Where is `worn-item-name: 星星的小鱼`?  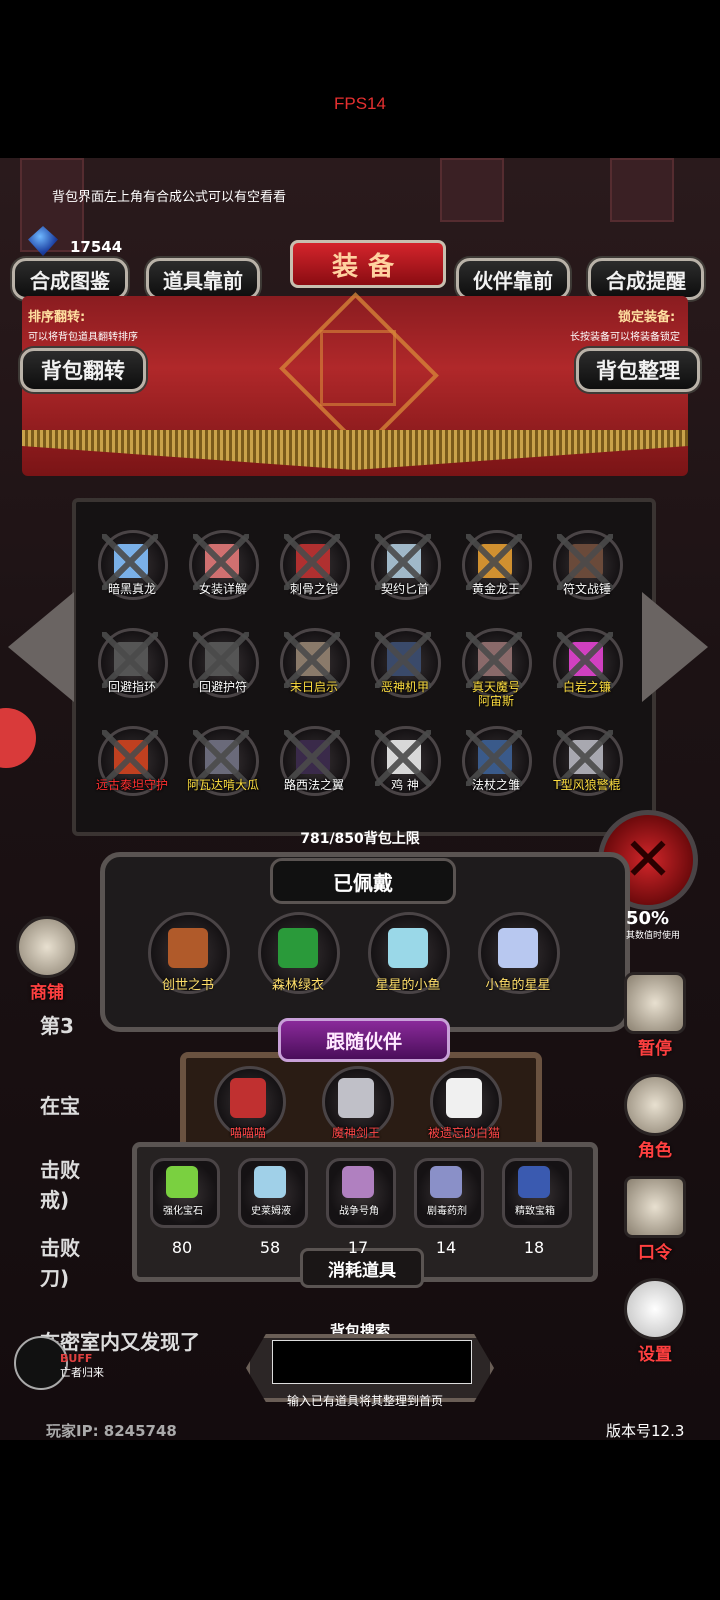
worn-item-name: 星星的小鱼 is located at coordinates (408, 985).